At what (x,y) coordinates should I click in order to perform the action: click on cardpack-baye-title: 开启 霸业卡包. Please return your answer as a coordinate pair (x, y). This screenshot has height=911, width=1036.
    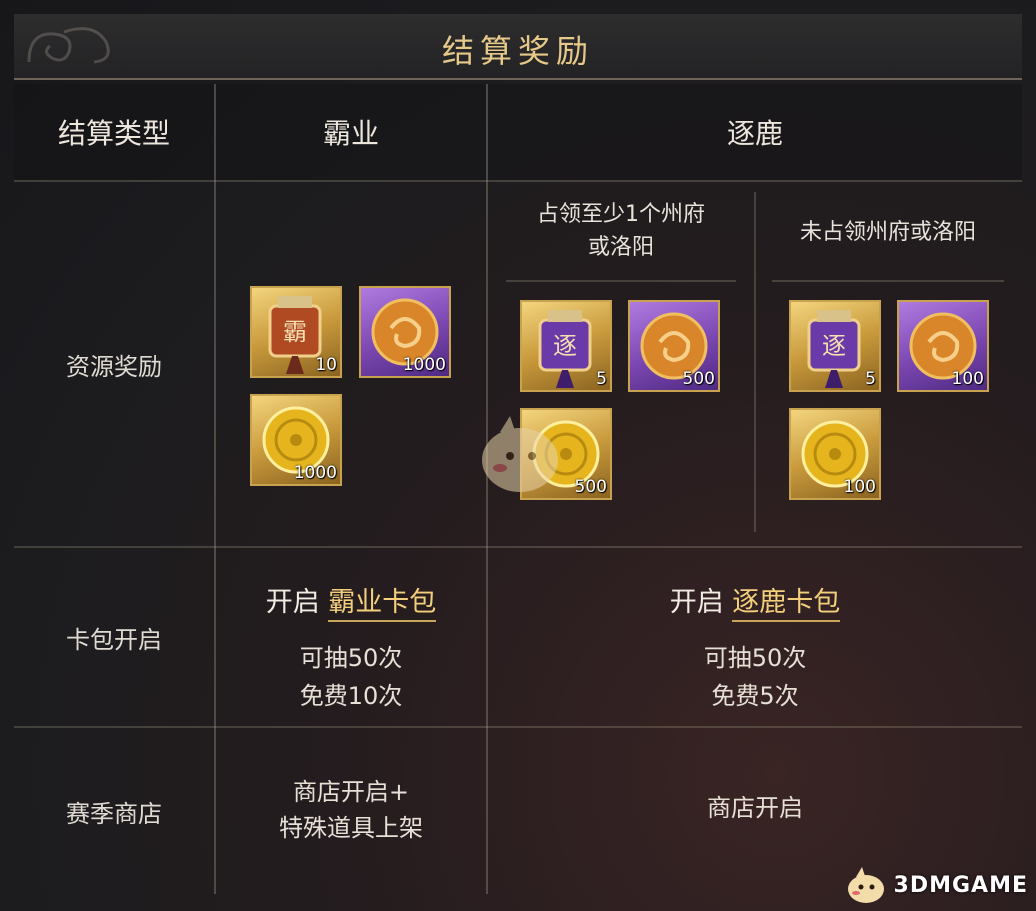
    Looking at the image, I should click on (351, 601).